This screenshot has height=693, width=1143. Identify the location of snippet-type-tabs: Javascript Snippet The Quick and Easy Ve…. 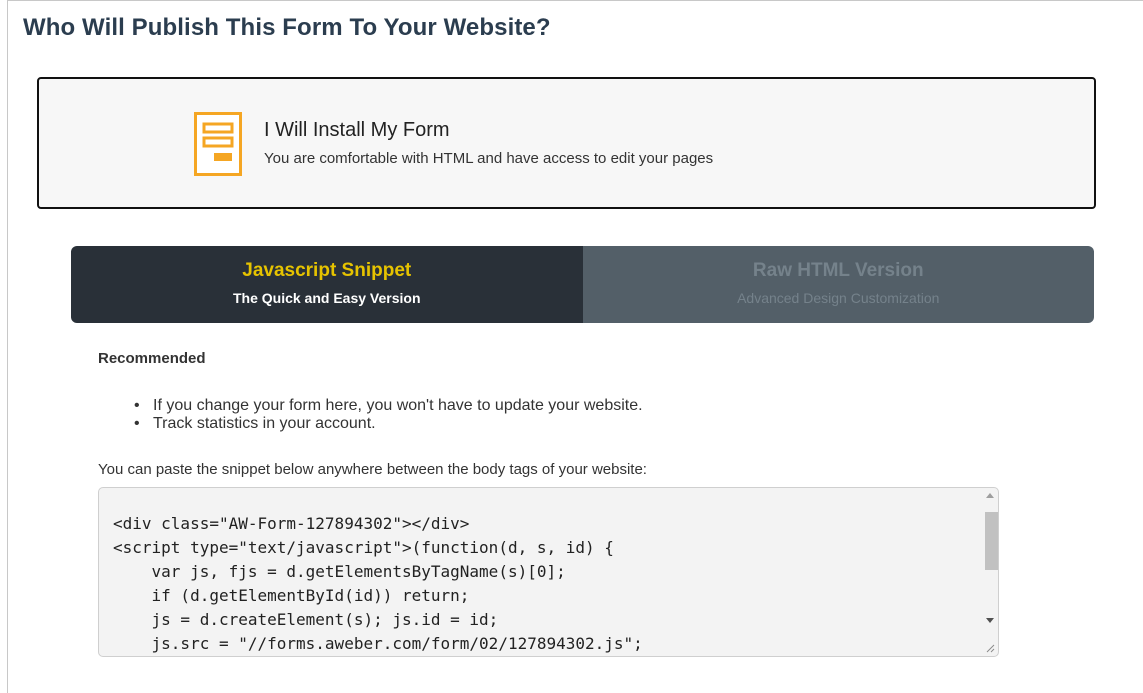
(582, 284).